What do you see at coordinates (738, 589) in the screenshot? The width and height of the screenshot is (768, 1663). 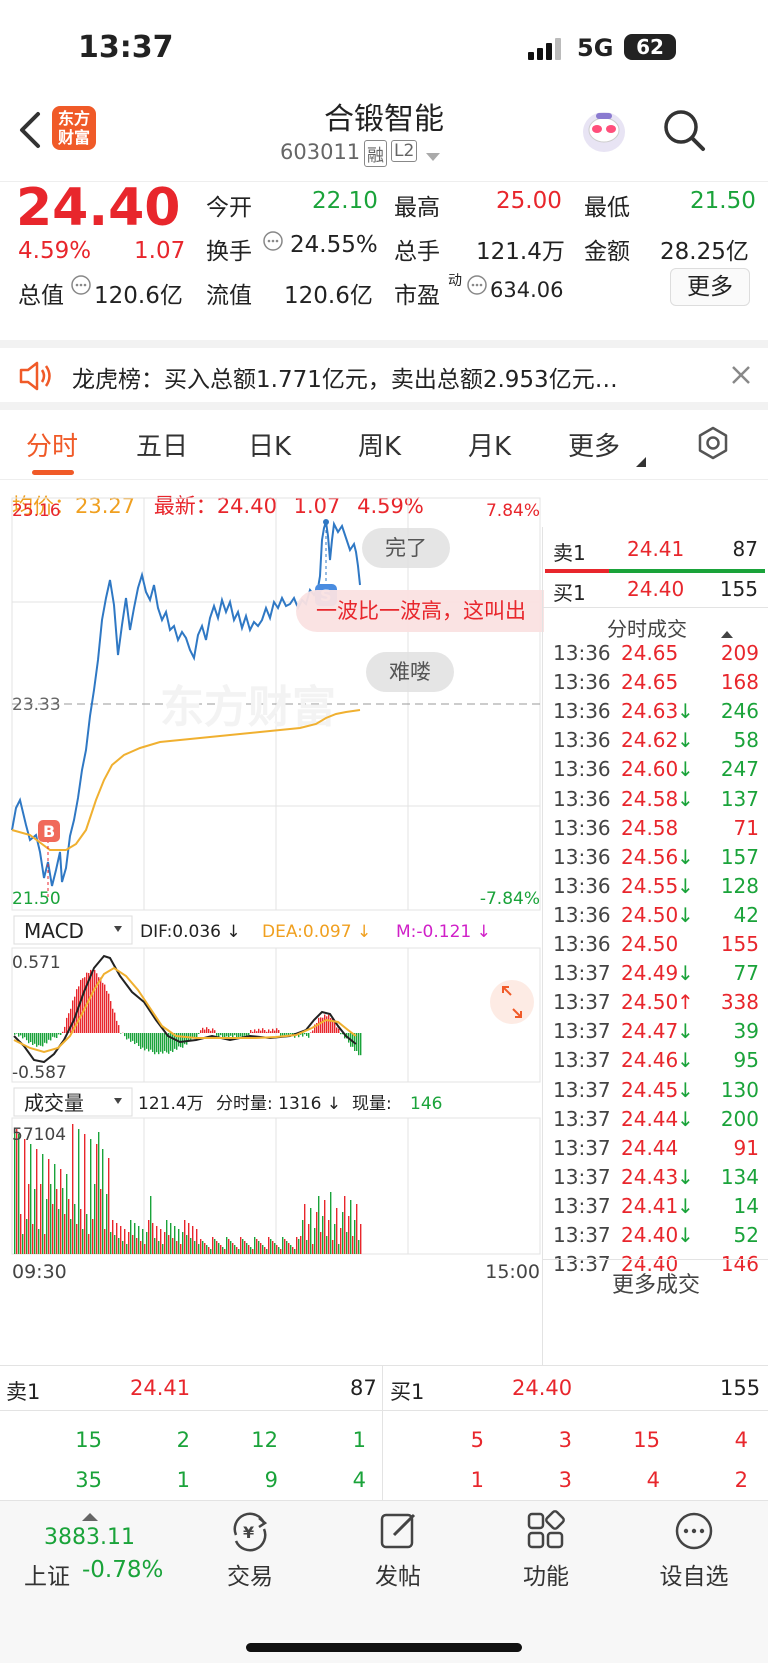 I see `side-bid-vol: 155` at bounding box center [738, 589].